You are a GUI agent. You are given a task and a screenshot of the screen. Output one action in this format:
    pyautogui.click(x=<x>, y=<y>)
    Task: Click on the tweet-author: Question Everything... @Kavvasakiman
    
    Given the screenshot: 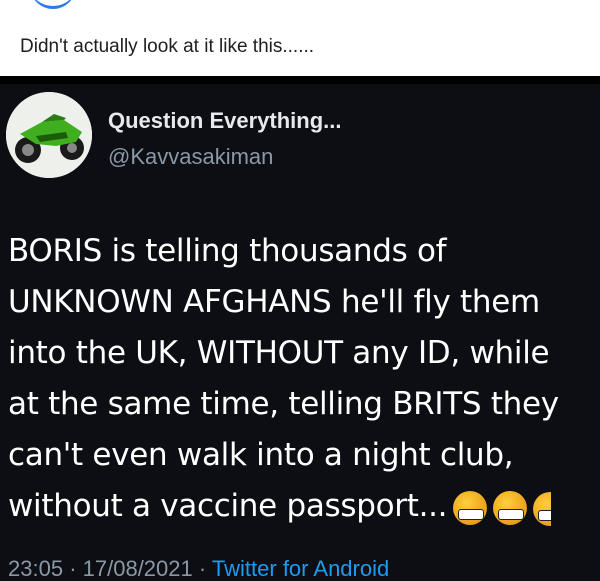 What is the action you would take?
    pyautogui.click(x=224, y=139)
    